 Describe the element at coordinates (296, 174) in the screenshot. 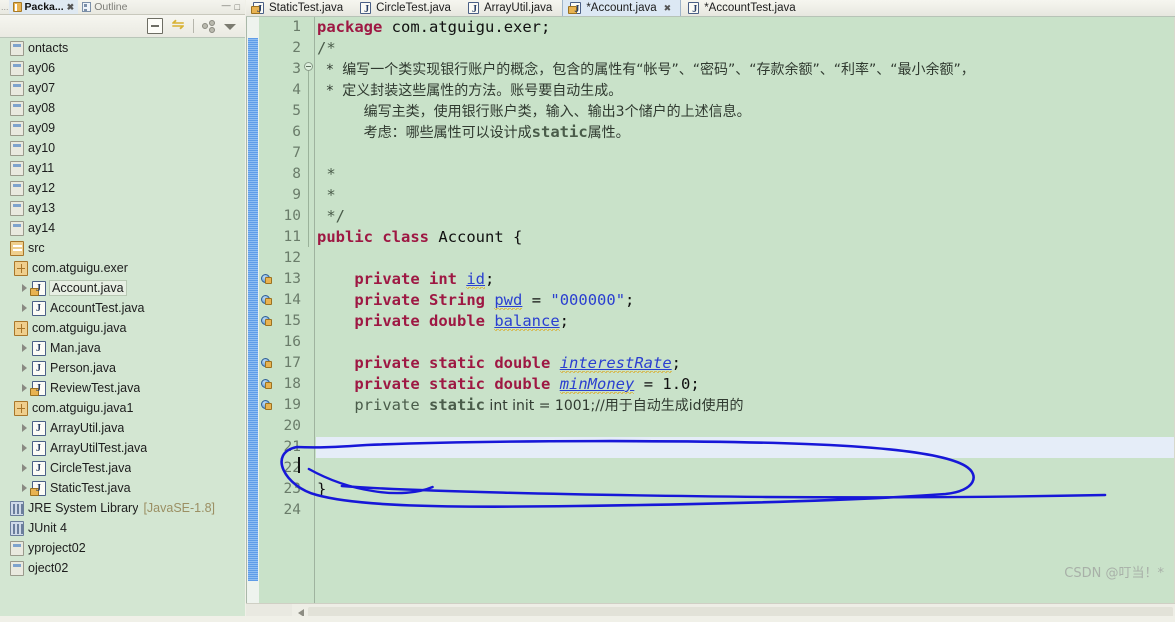

I see `line-number: 8` at that location.